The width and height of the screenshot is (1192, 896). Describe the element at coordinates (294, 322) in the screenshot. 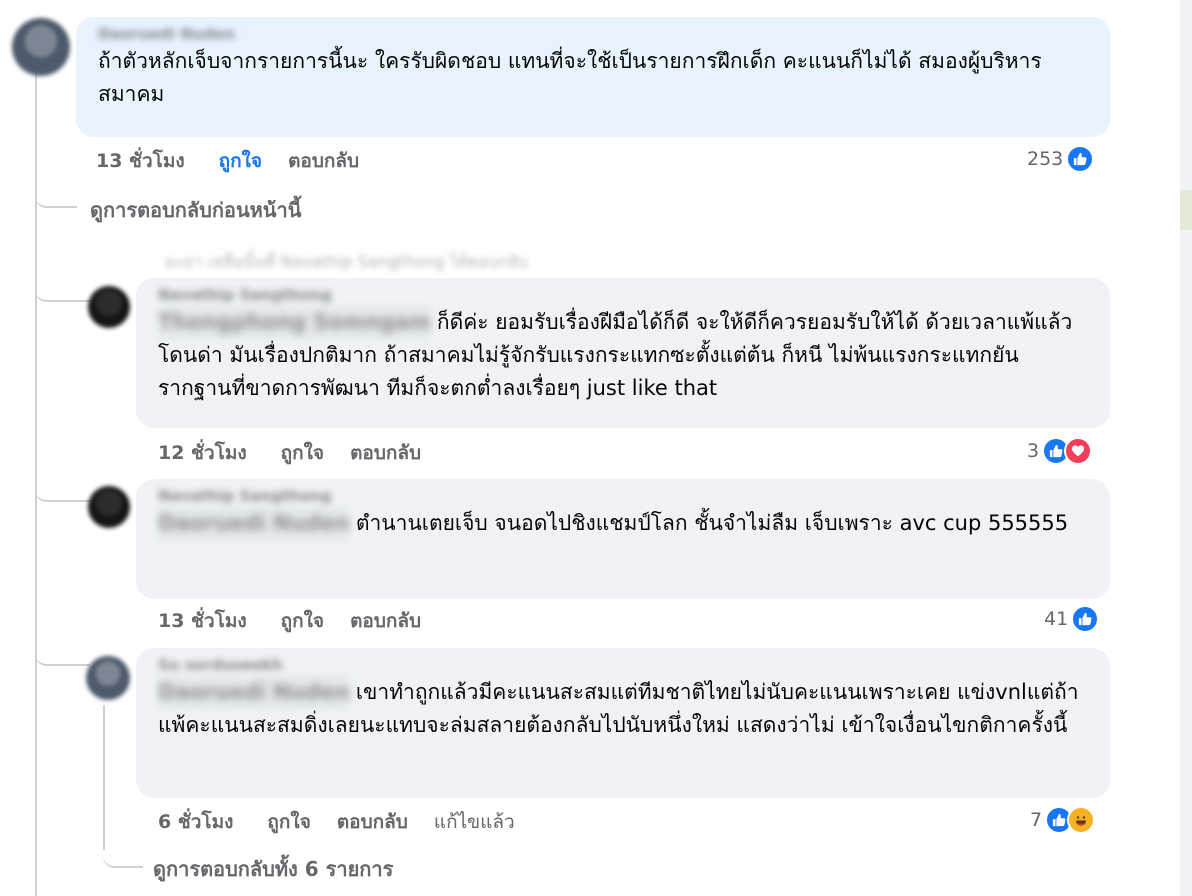

I see `mention-tag: Thongphong Somngam` at that location.